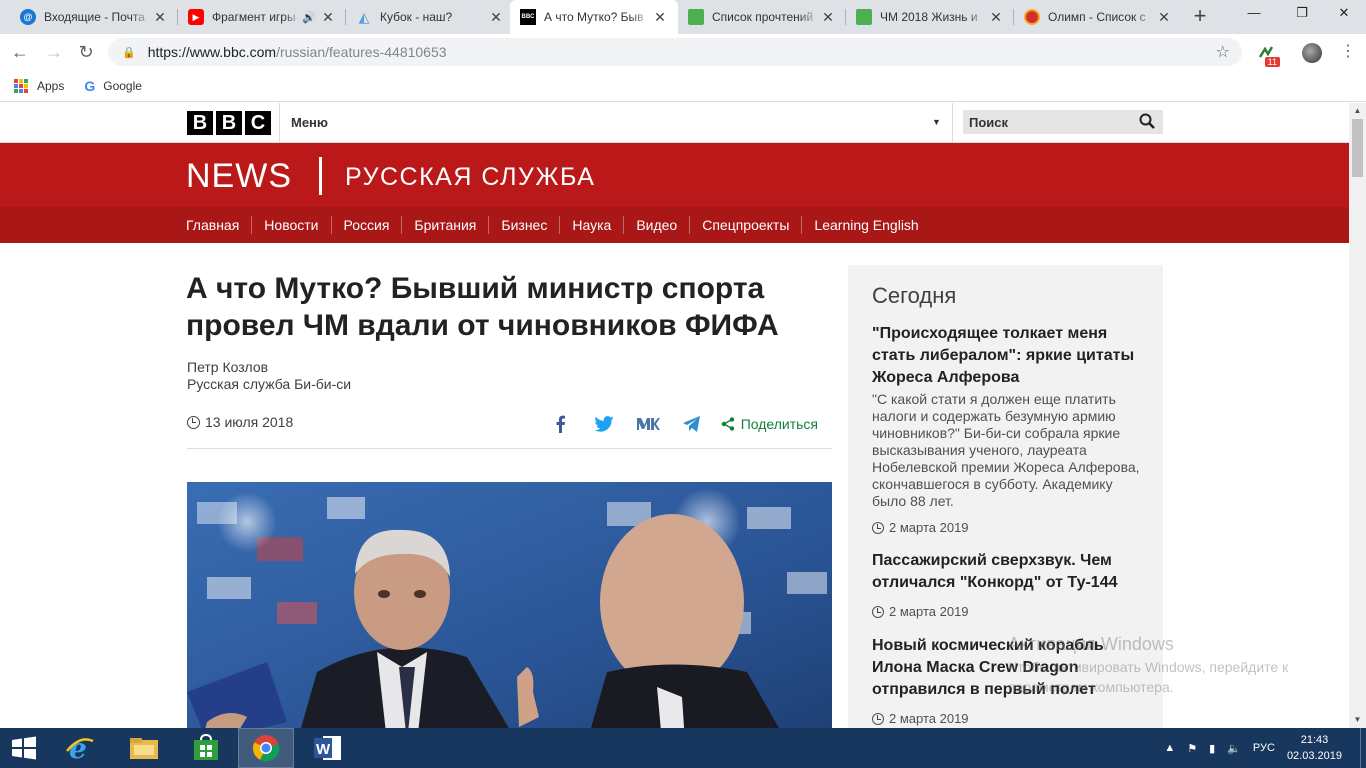 Image resolution: width=1366 pixels, height=768 pixels. I want to click on windows-taskbar: e W ▲ ⚑ ▮ 🔈 РУС 21:43 02.03.2019, so click(683, 748).